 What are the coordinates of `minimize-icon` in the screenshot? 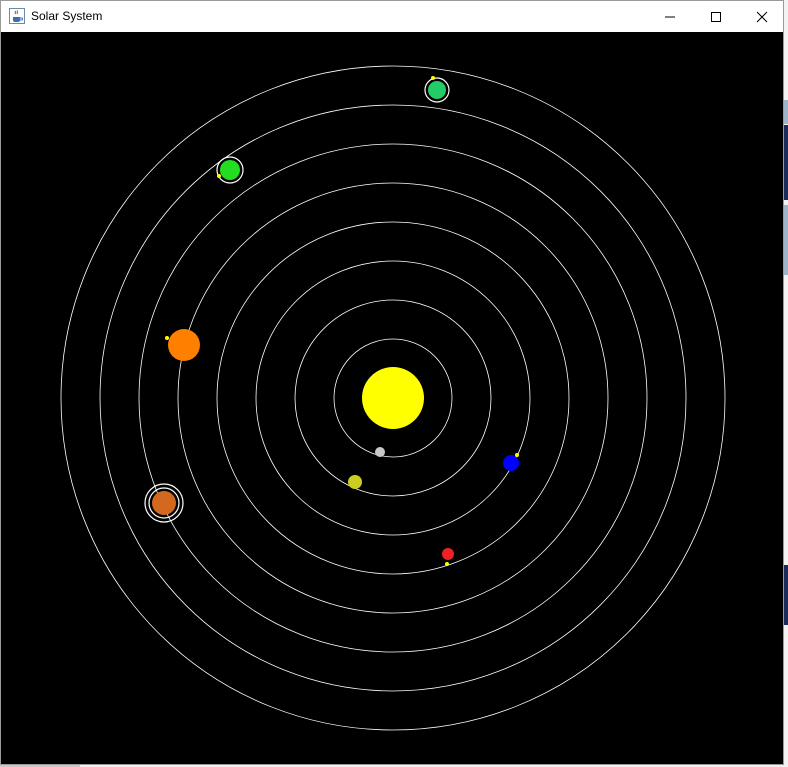 It's located at (670, 16).